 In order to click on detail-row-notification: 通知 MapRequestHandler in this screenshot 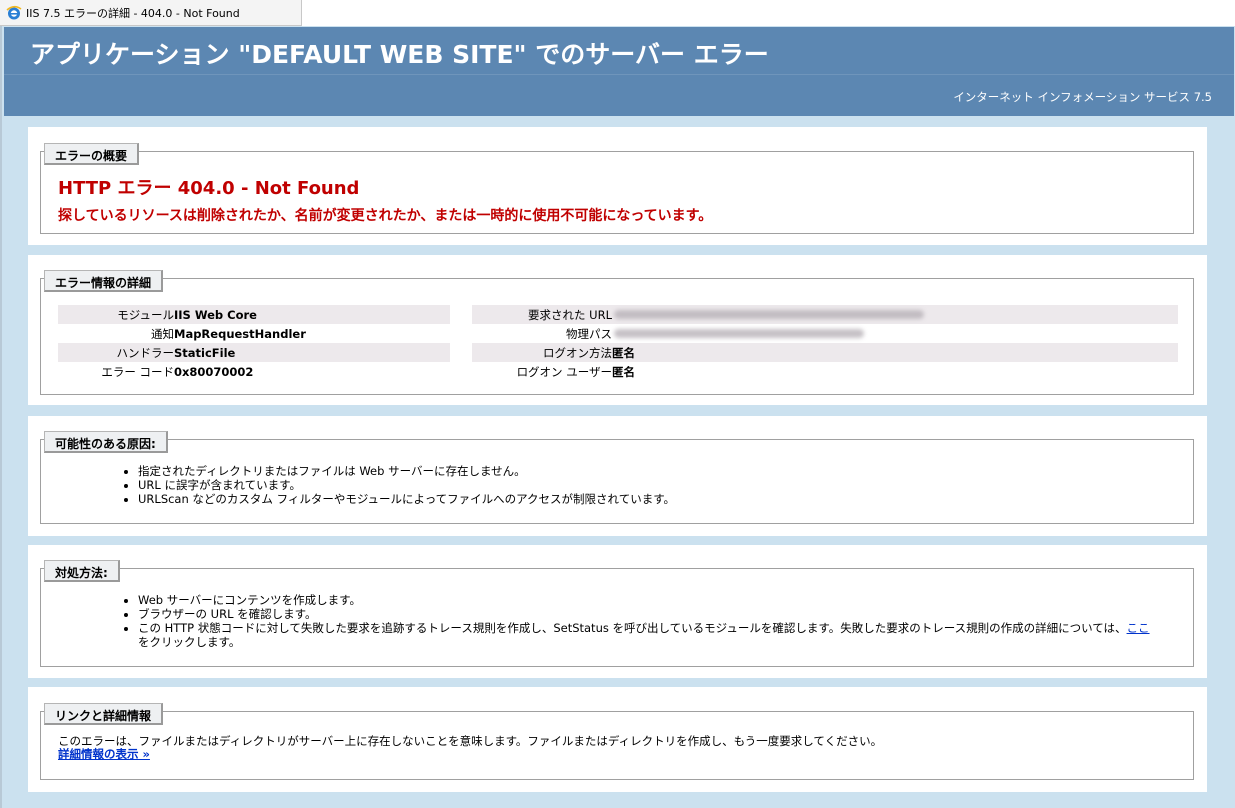, I will do `click(254, 333)`.